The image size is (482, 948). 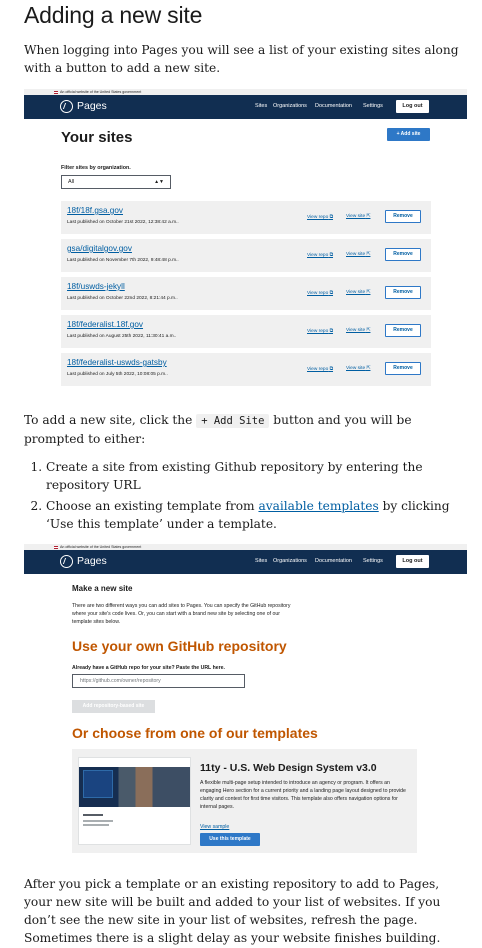 I want to click on templates-heading: Or choose from one of our templates, so click(x=195, y=733).